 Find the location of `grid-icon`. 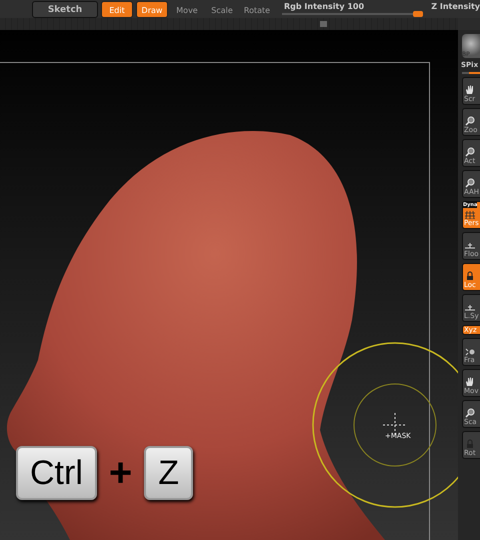

grid-icon is located at coordinates (470, 215).